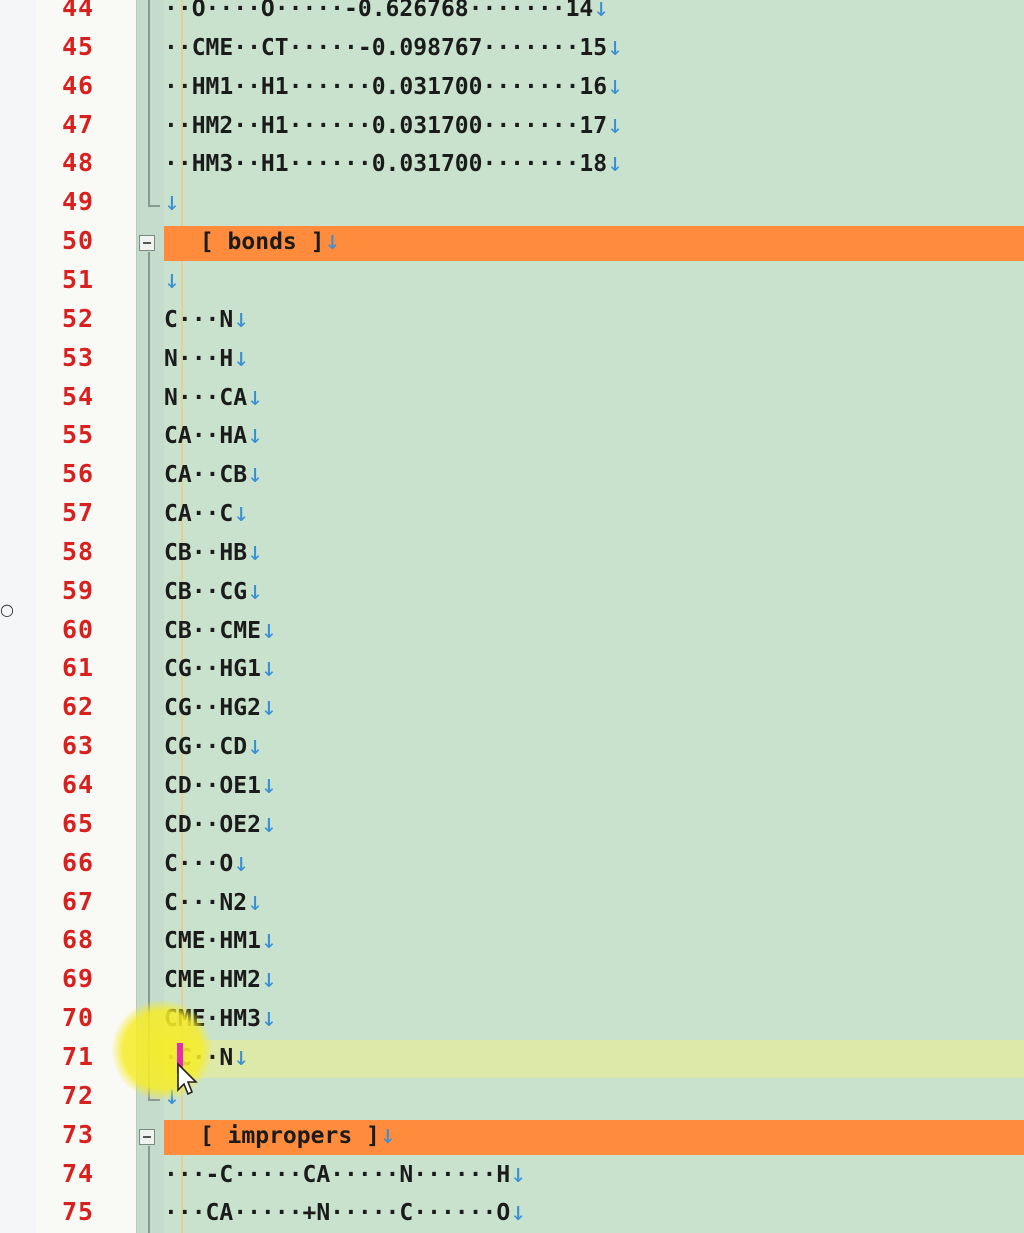 The height and width of the screenshot is (1233, 1024). I want to click on line-text: CG··CD↓, so click(213, 746).